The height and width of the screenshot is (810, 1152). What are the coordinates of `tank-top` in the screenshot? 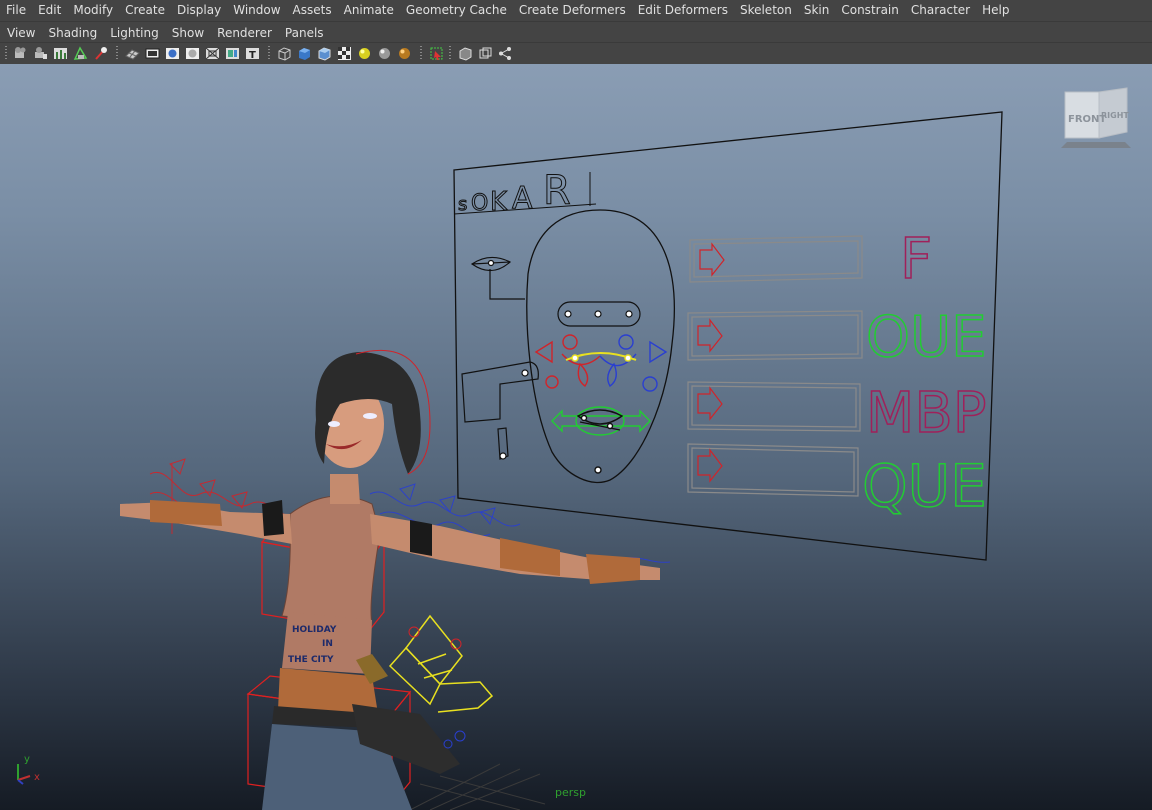 It's located at (331, 560).